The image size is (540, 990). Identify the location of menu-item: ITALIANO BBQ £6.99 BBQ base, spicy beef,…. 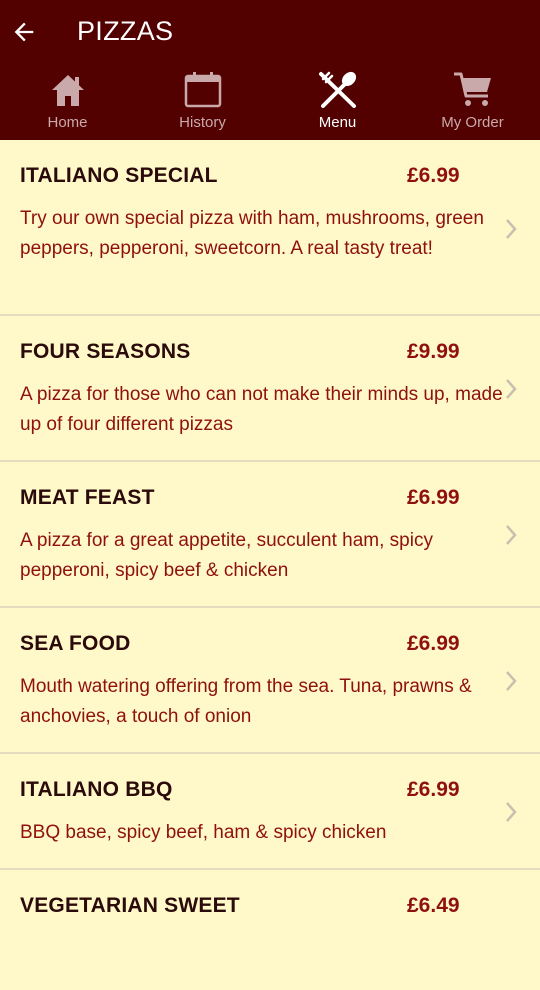
(270, 812).